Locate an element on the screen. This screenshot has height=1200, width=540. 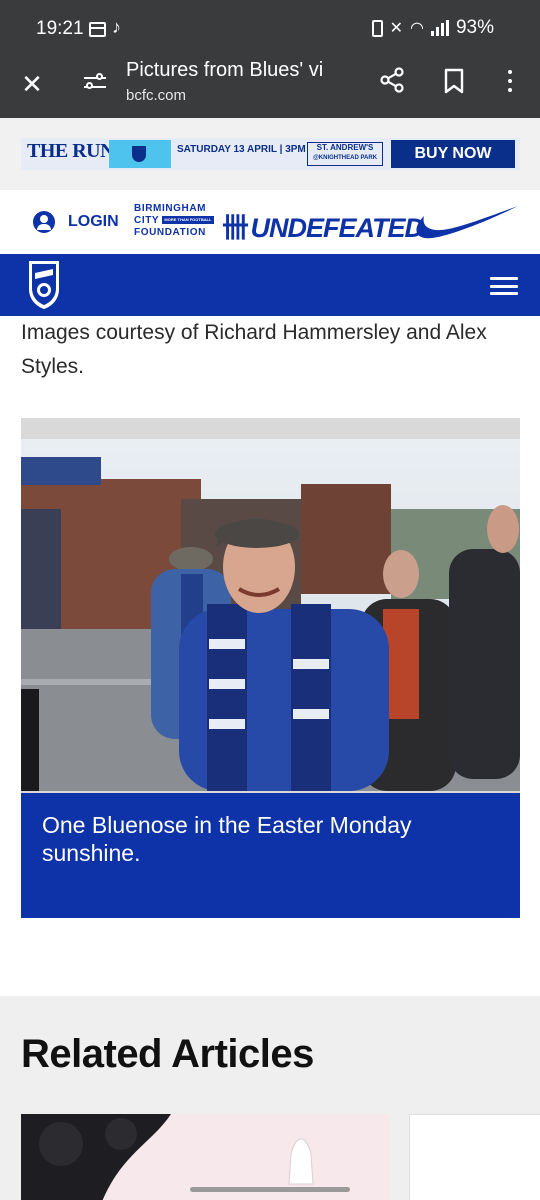
foundation-line1: BIRMINGHAM is located at coordinates (170, 208).